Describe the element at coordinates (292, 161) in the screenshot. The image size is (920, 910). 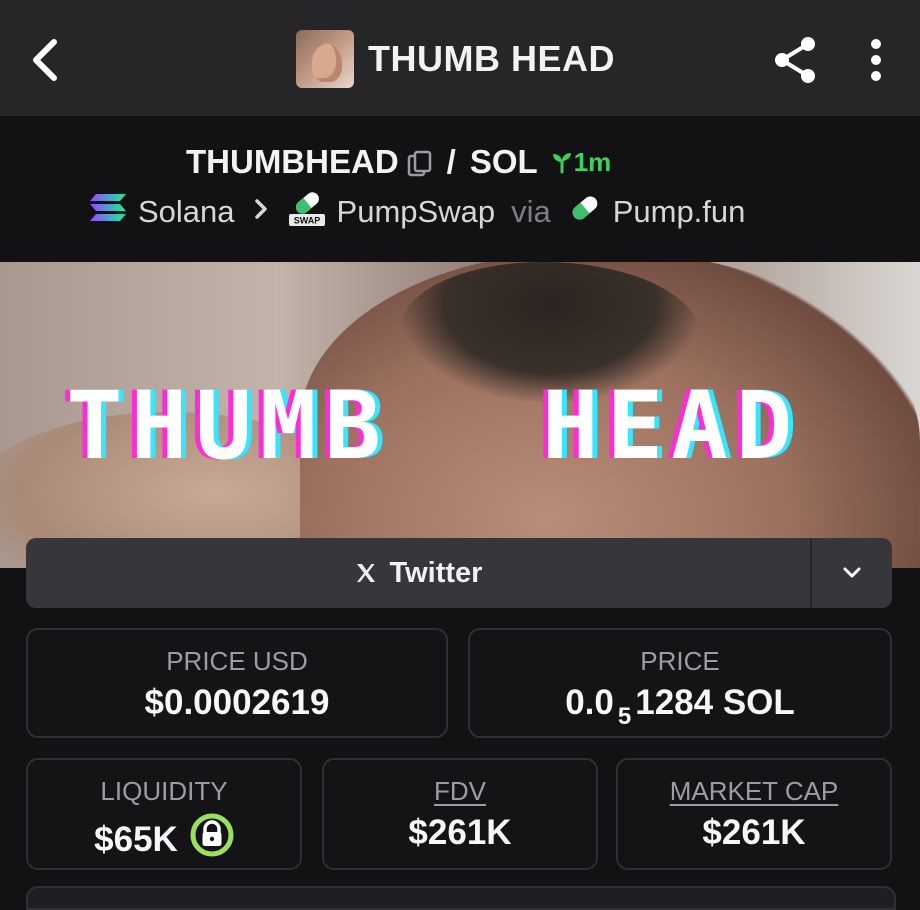
I see `base-token-symbol: THUMBHEAD` at that location.